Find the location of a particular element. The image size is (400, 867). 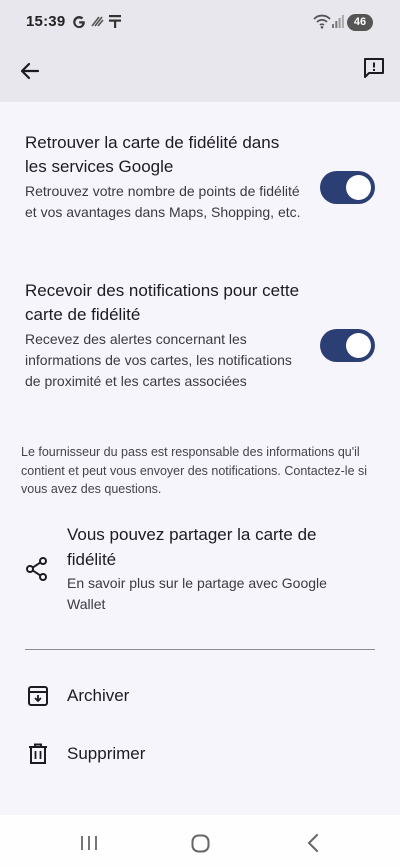

archive-icon is located at coordinates (38, 696).